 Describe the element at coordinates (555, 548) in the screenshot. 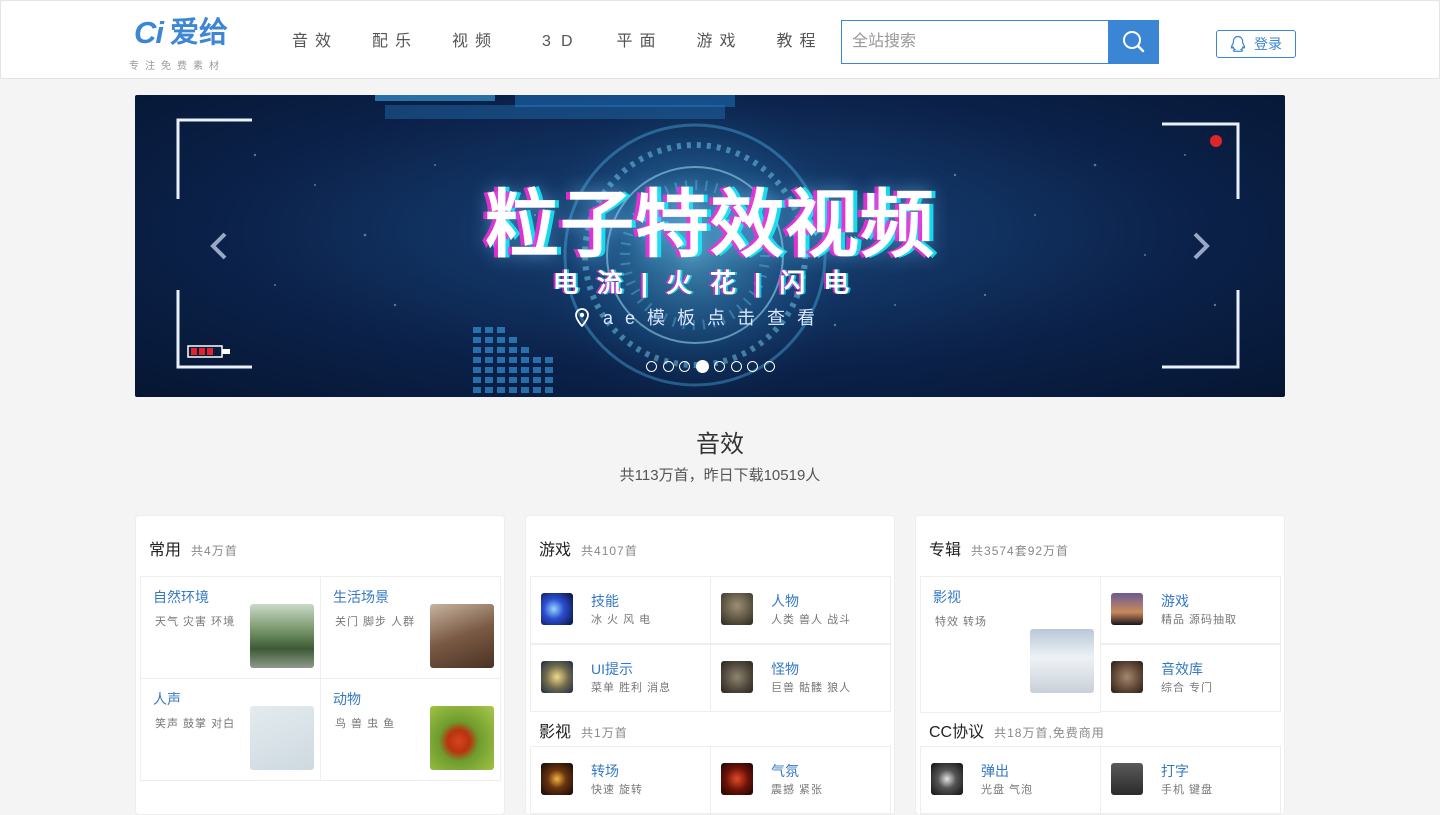

I see `card-title: 游戏` at that location.